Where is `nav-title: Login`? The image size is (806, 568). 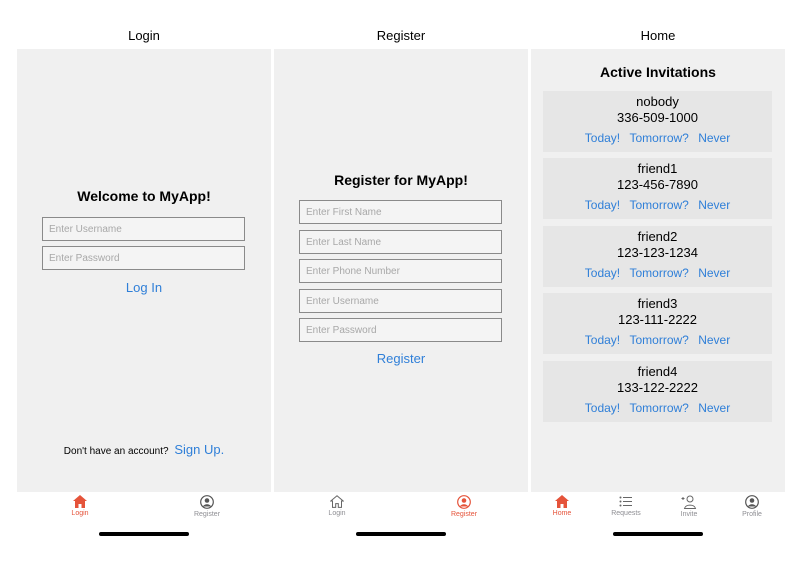 nav-title: Login is located at coordinates (144, 35).